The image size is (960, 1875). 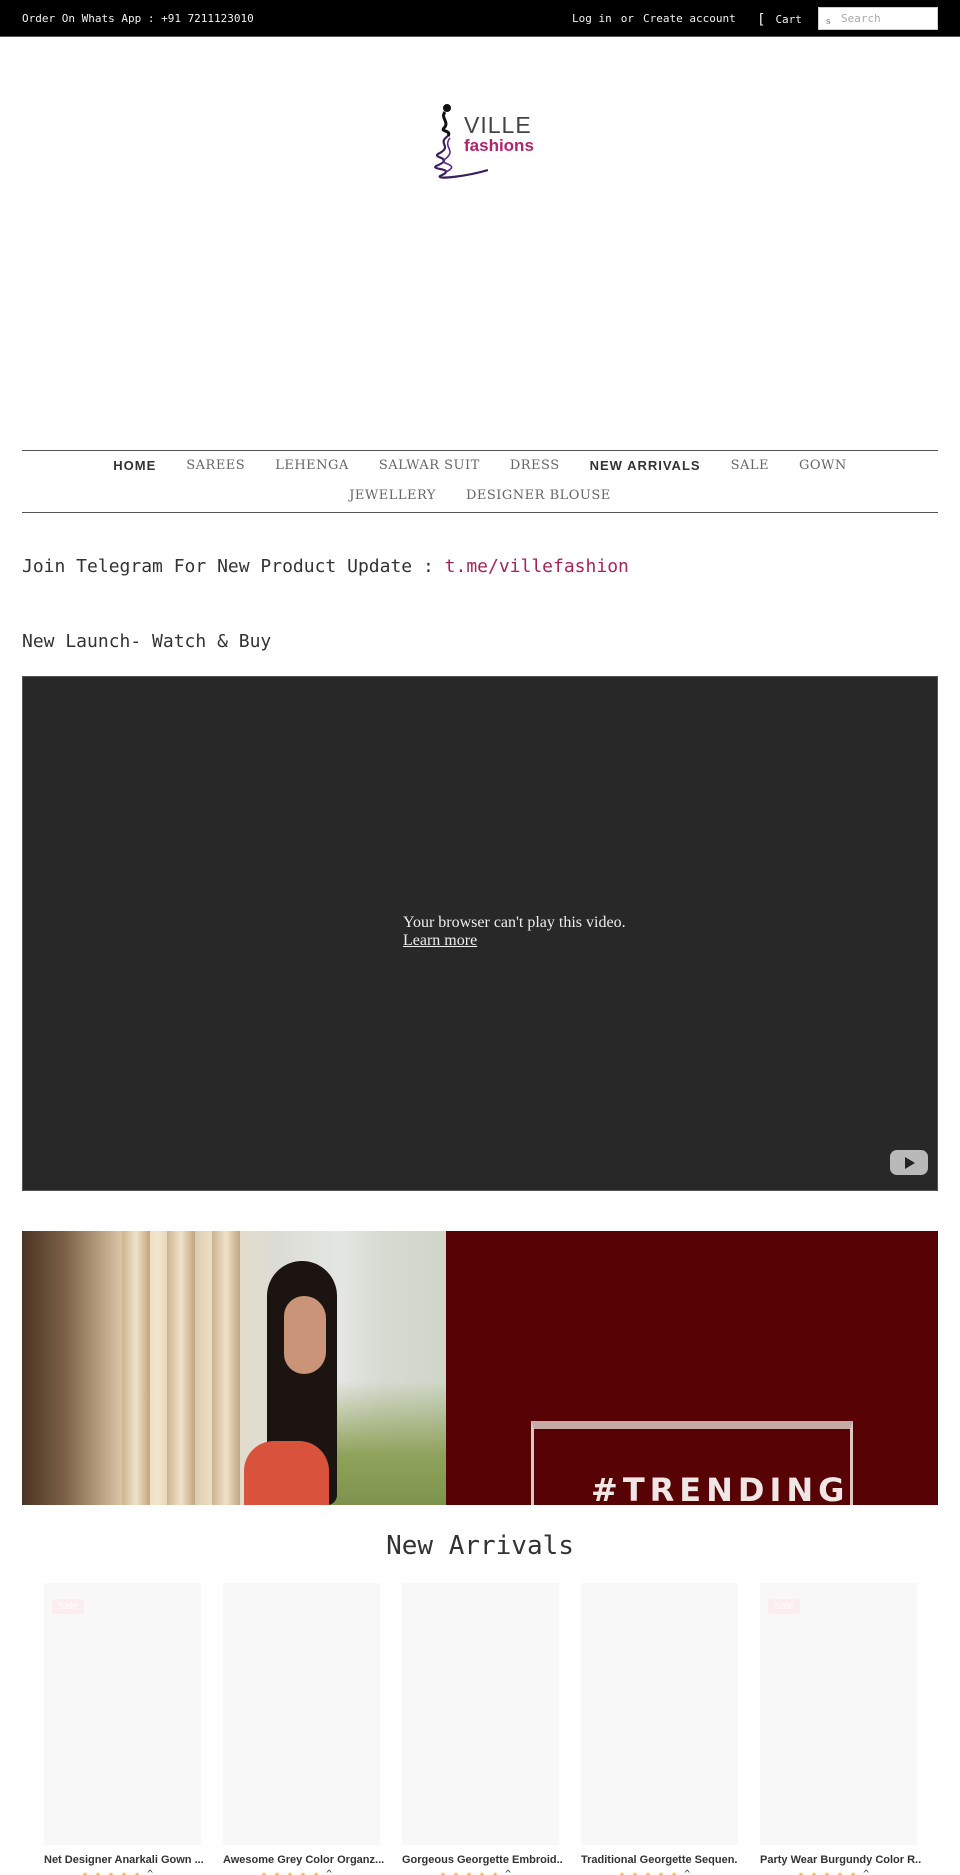 What do you see at coordinates (234, 1368) in the screenshot?
I see `banner-photo` at bounding box center [234, 1368].